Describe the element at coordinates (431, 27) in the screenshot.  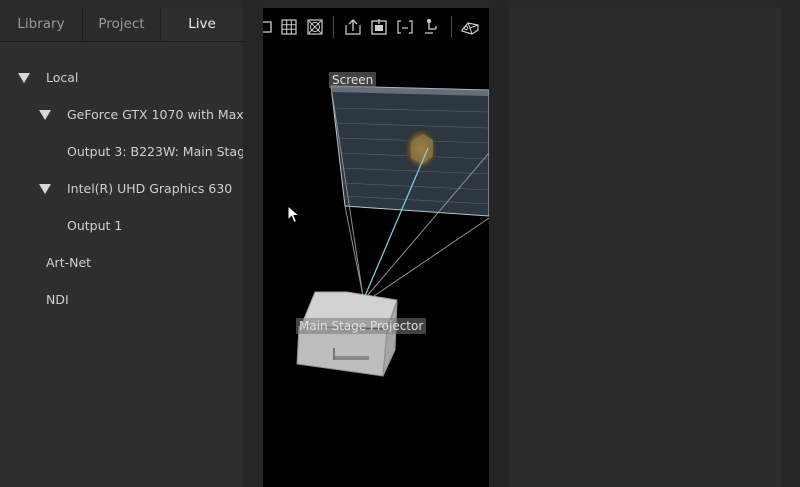
I see `pick-icon` at that location.